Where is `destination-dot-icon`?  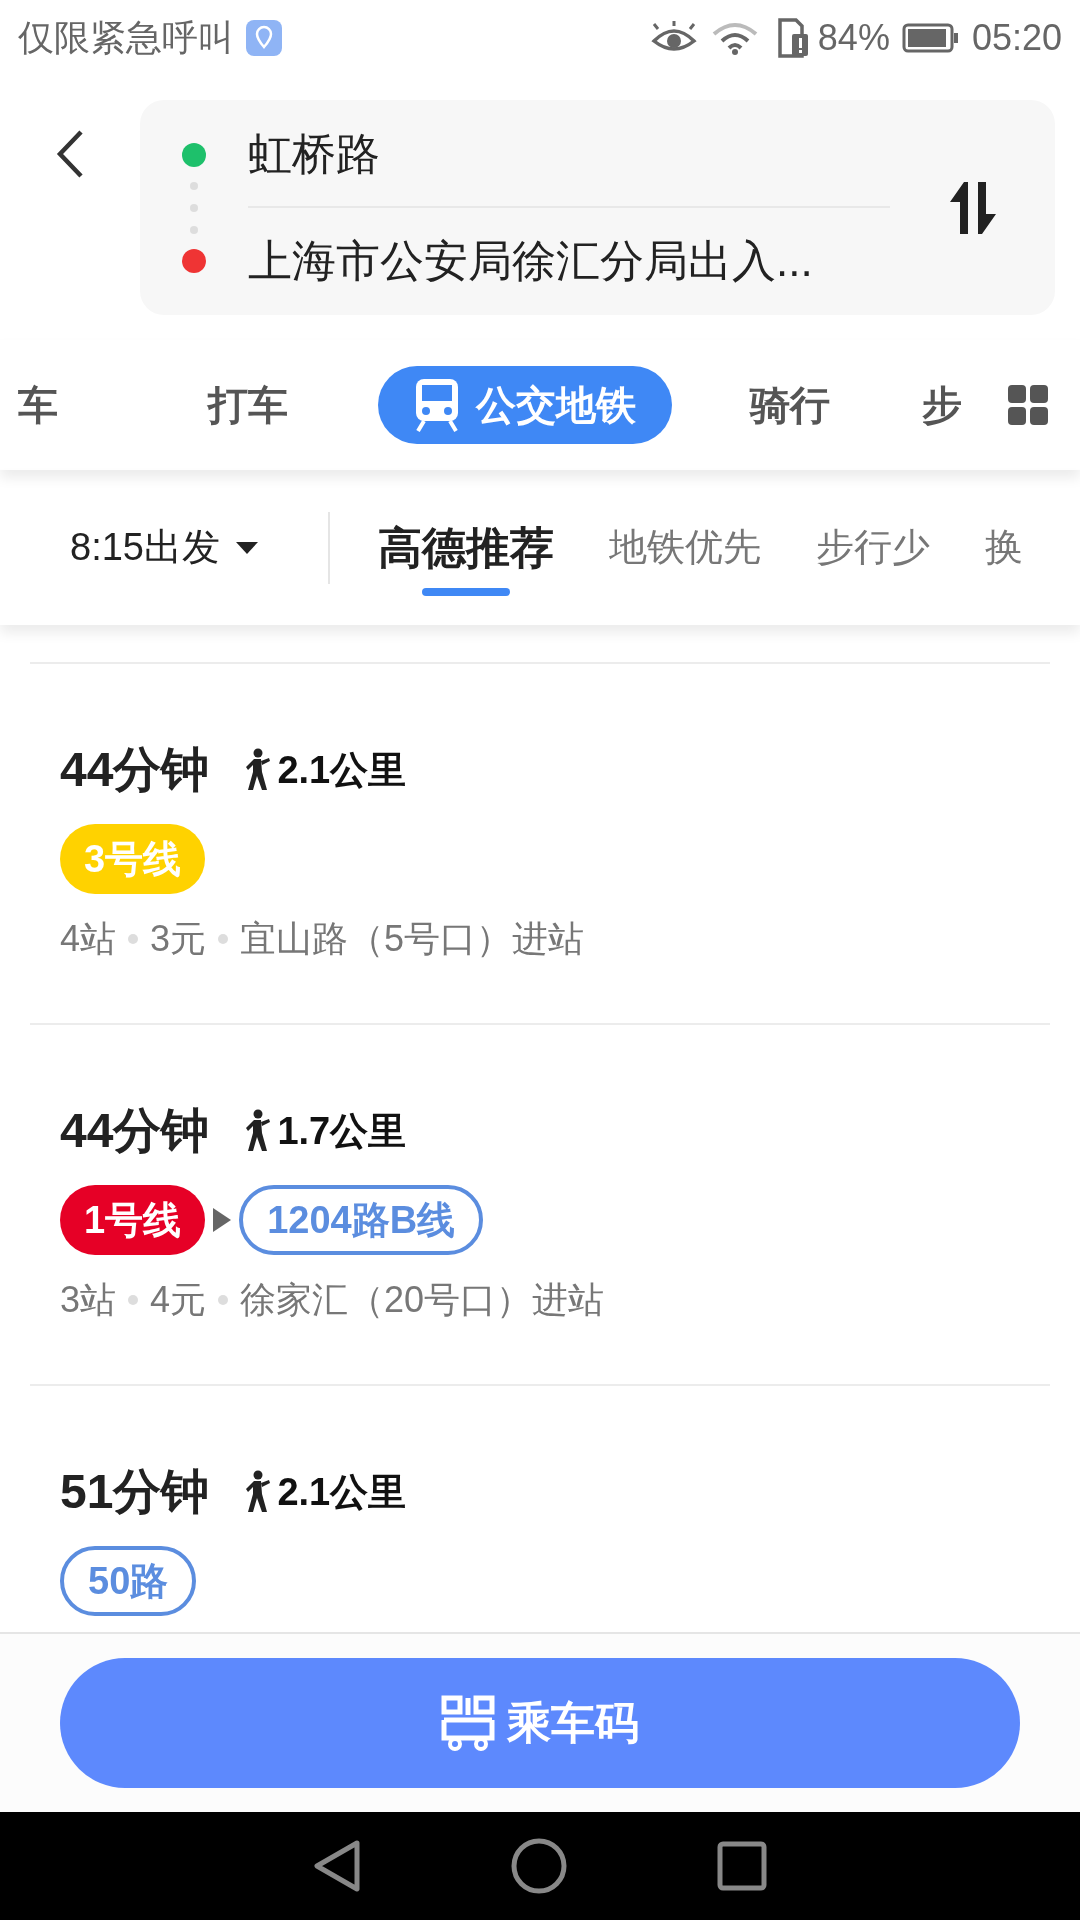 destination-dot-icon is located at coordinates (194, 260).